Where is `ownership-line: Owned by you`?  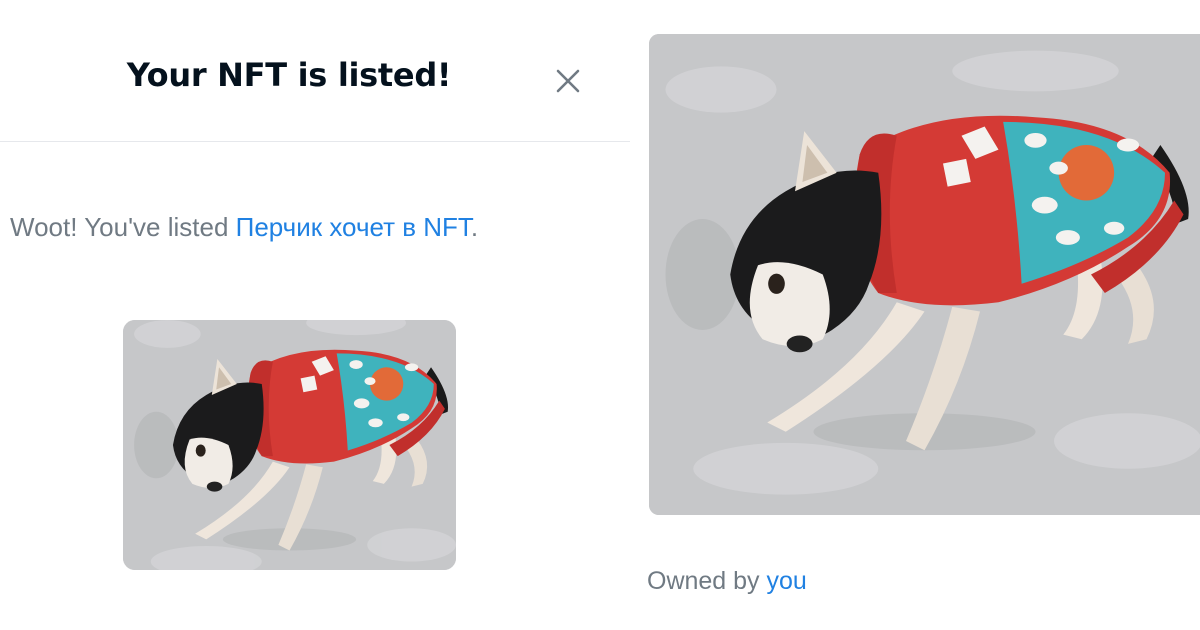
ownership-line: Owned by you is located at coordinates (727, 581).